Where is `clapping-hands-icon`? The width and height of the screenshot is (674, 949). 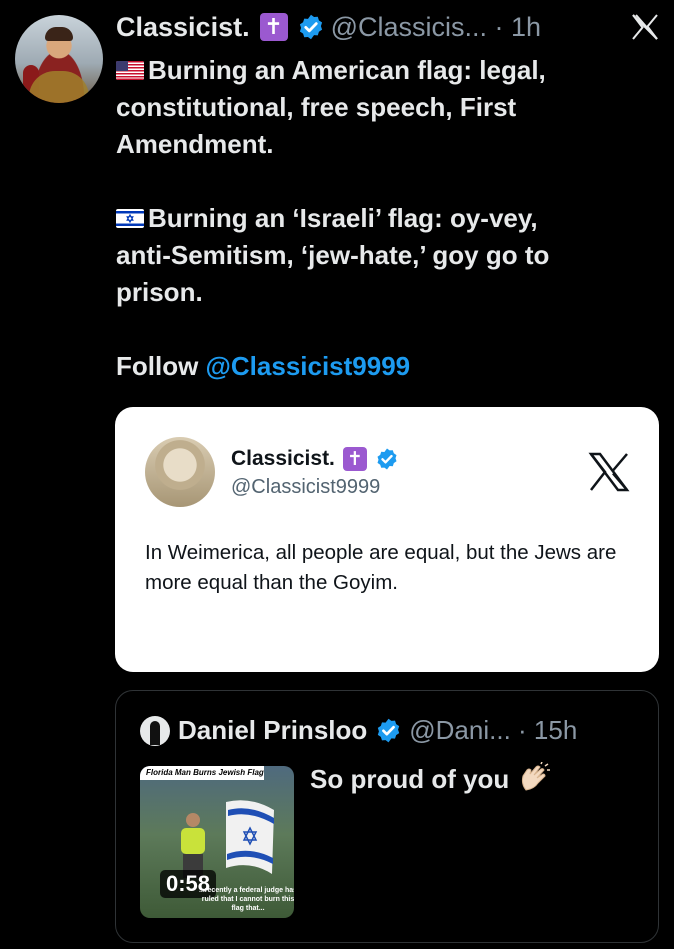
clapping-hands-icon is located at coordinates (536, 776).